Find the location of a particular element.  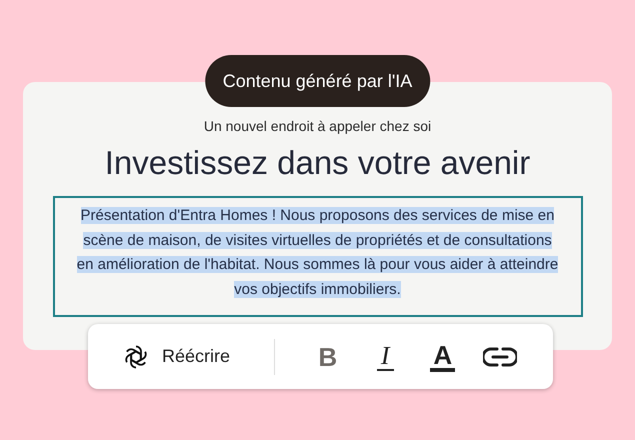

heading: Investissez dans votre avenir is located at coordinates (317, 163).